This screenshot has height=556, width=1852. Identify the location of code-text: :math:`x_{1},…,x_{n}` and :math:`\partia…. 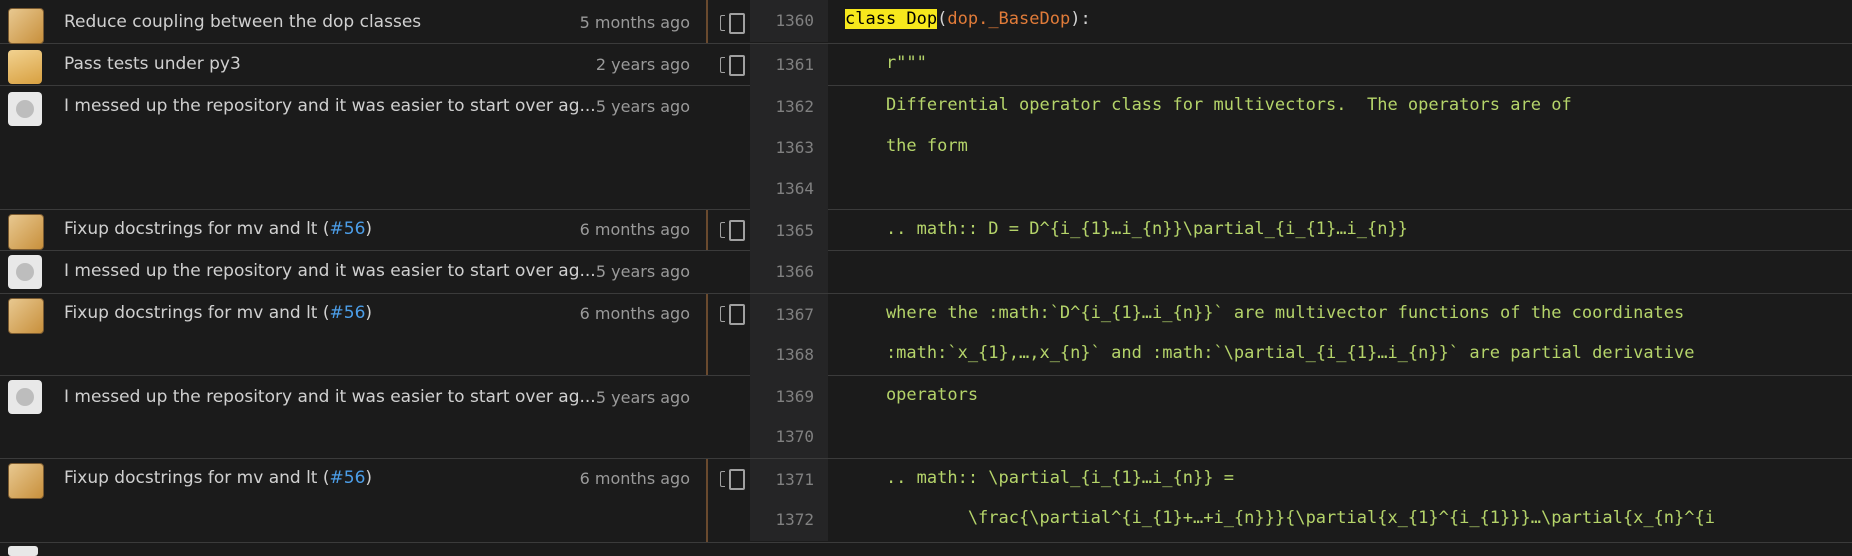
(1270, 353).